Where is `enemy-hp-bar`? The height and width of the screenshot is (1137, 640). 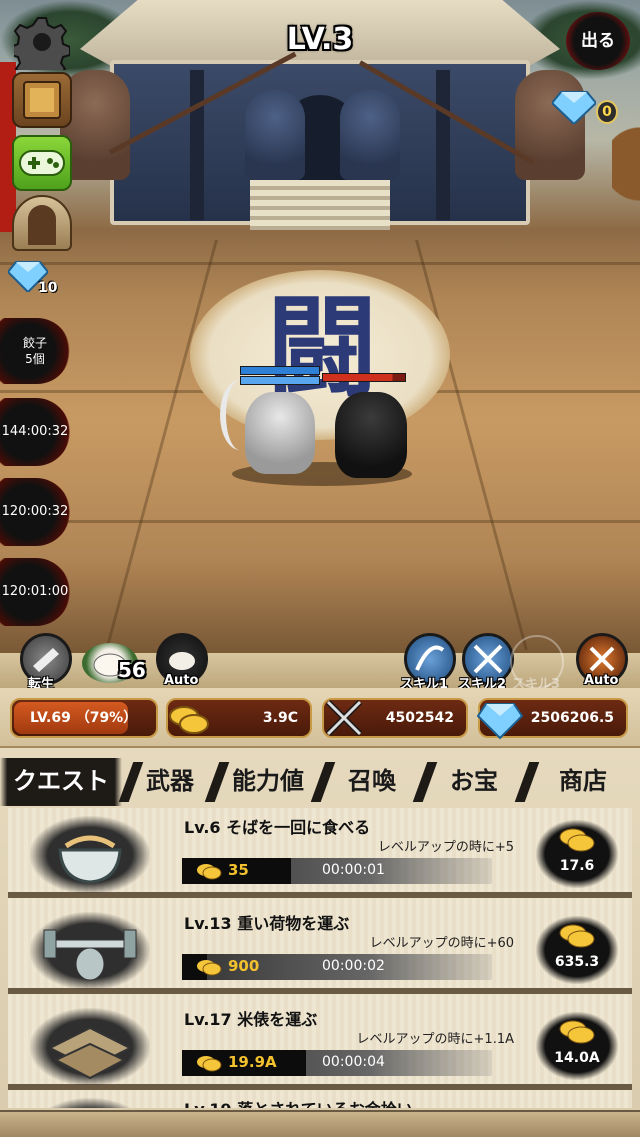 enemy-hp-bar is located at coordinates (364, 377).